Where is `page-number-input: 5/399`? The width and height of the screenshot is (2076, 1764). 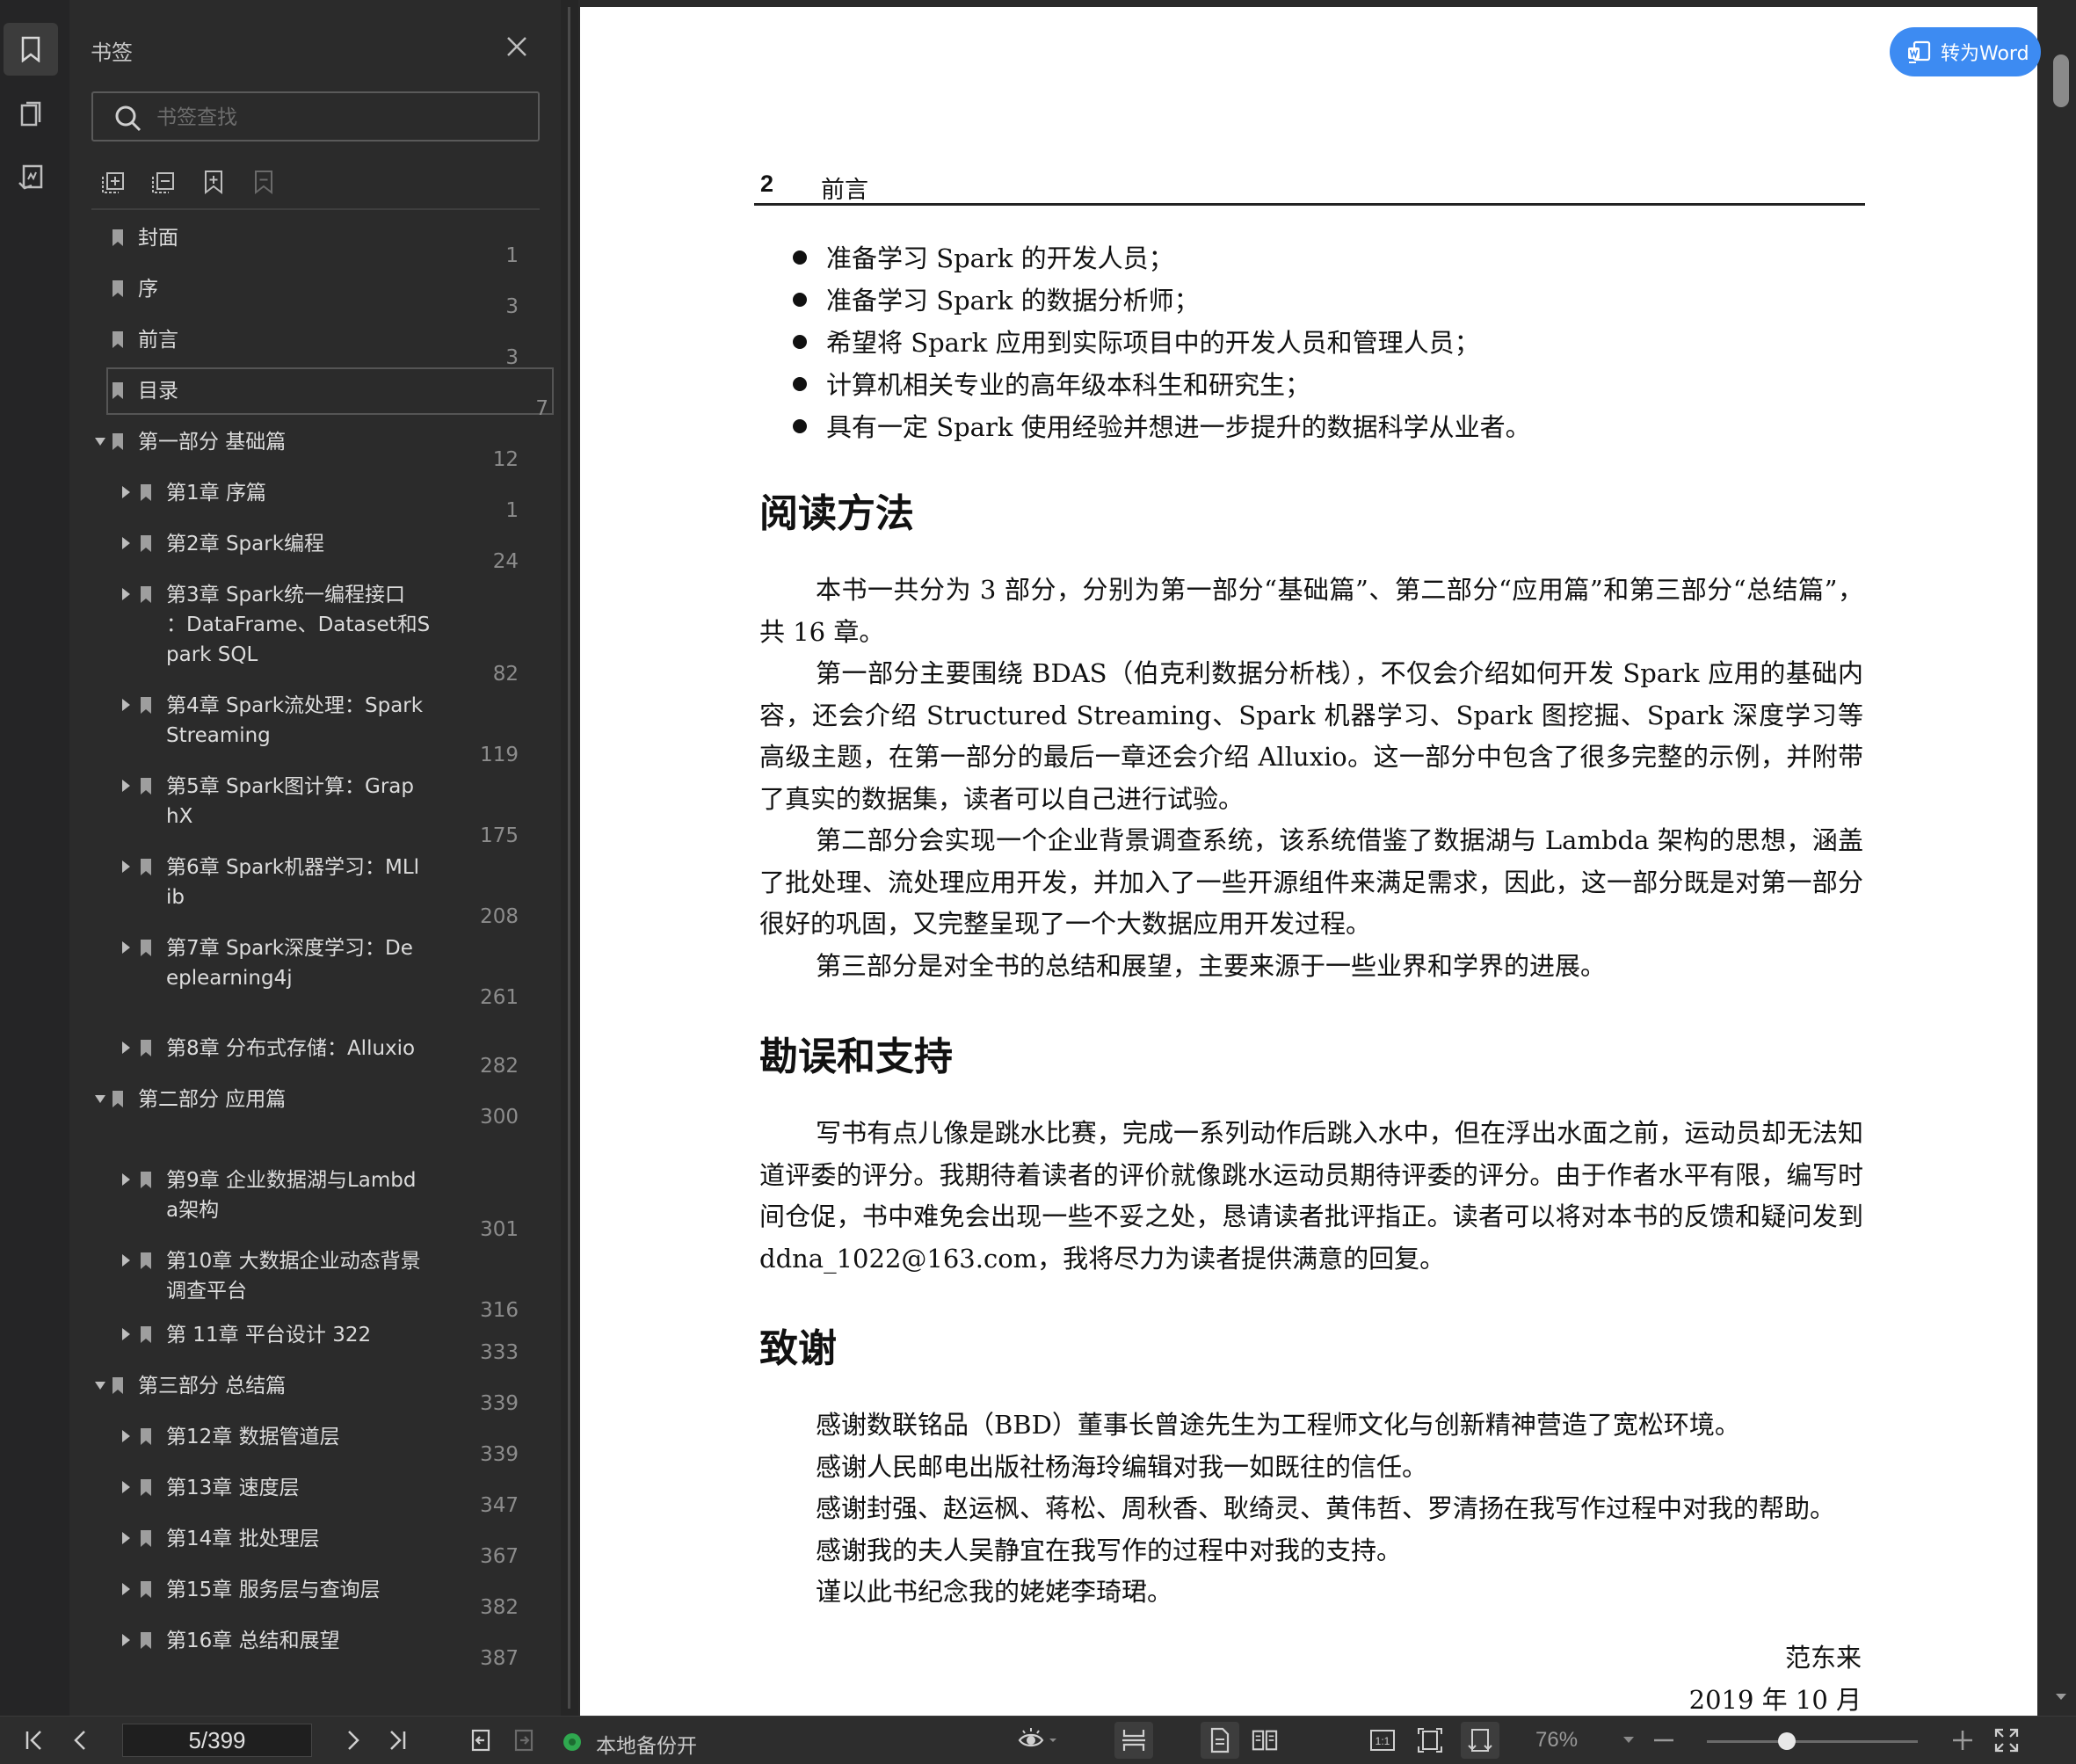 page-number-input: 5/399 is located at coordinates (217, 1740).